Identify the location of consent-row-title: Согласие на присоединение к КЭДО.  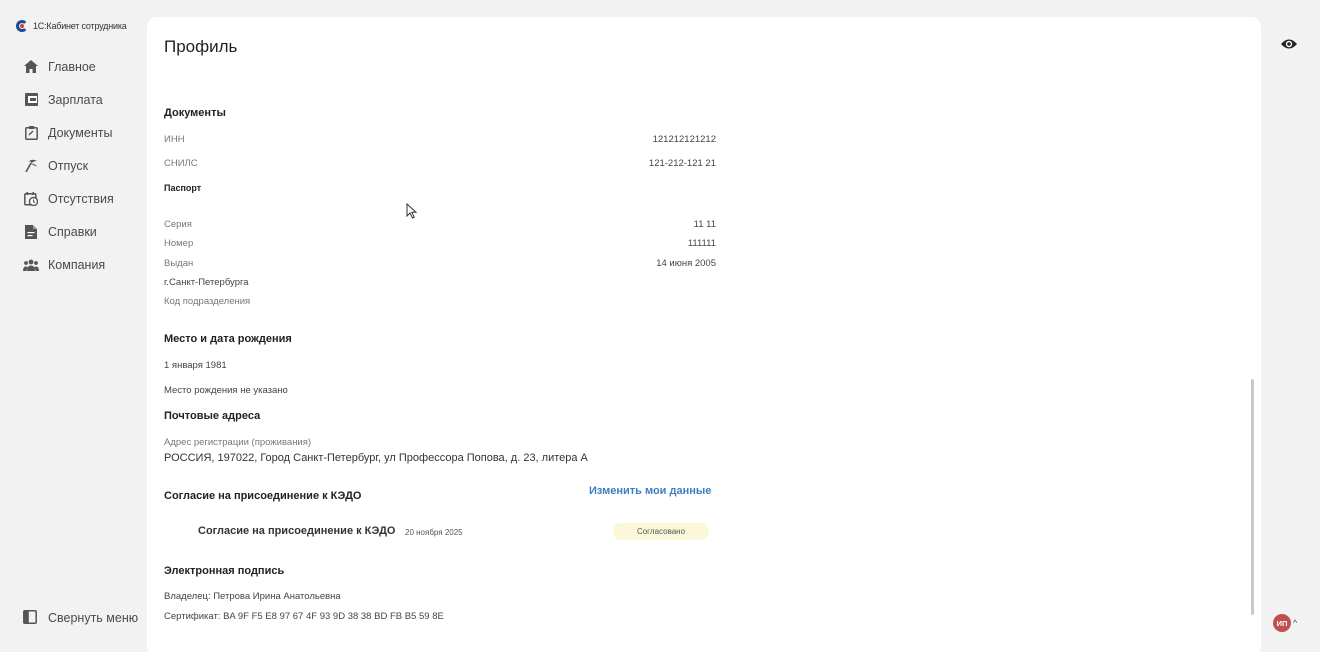
(296, 531).